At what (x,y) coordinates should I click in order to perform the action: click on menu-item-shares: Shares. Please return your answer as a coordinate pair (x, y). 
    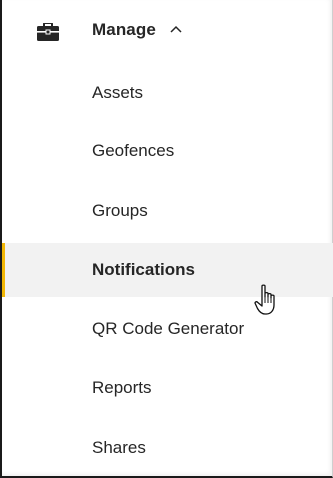
    Looking at the image, I should click on (167, 448).